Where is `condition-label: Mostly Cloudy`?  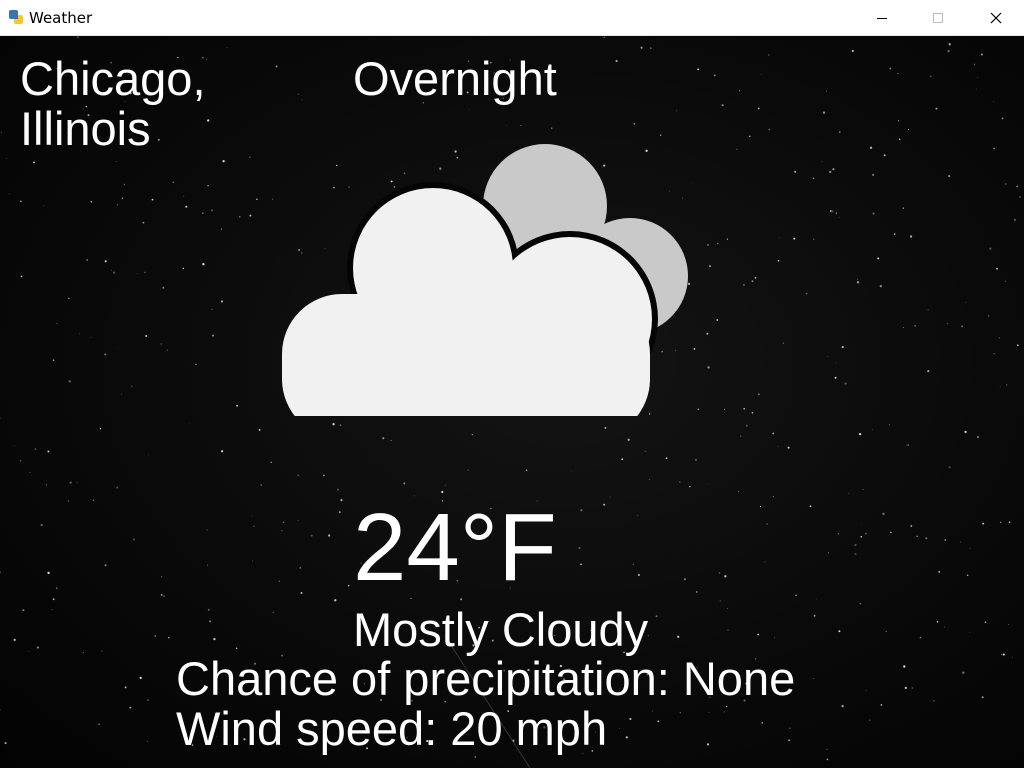
condition-label: Mostly Cloudy is located at coordinates (501, 629).